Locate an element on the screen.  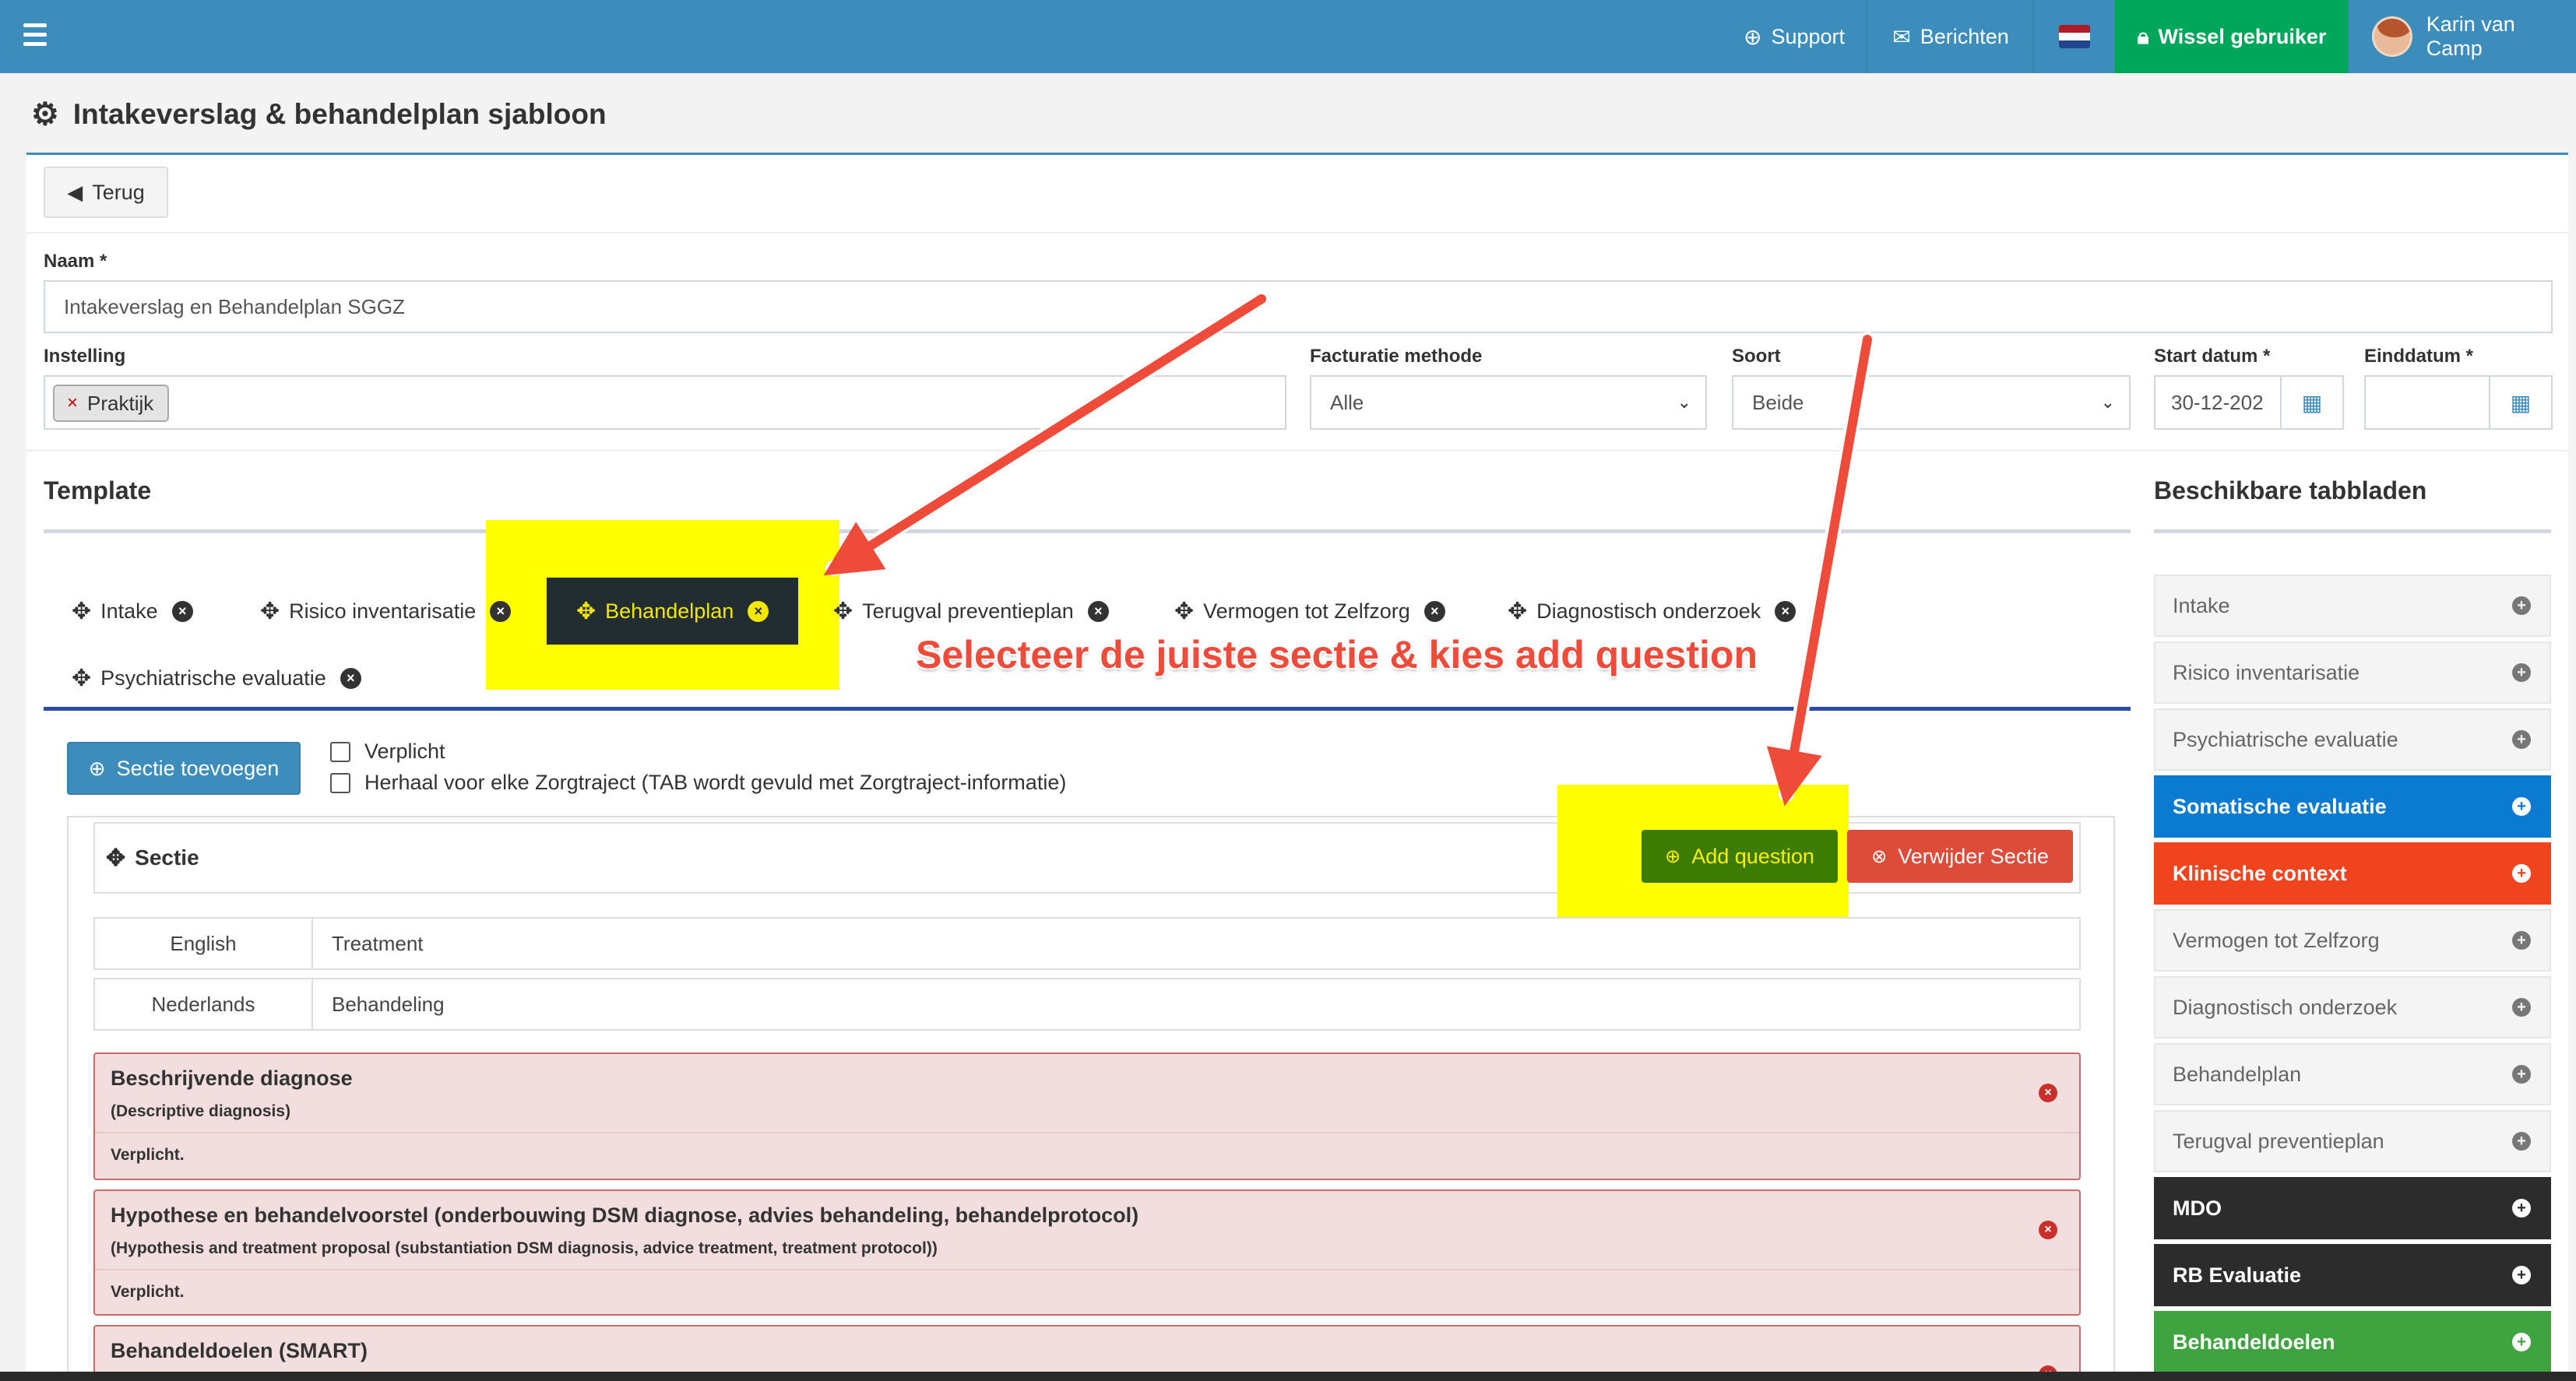
sectie-toevoegen-button: ⊕ Sectie toevoegen is located at coordinates (184, 768).